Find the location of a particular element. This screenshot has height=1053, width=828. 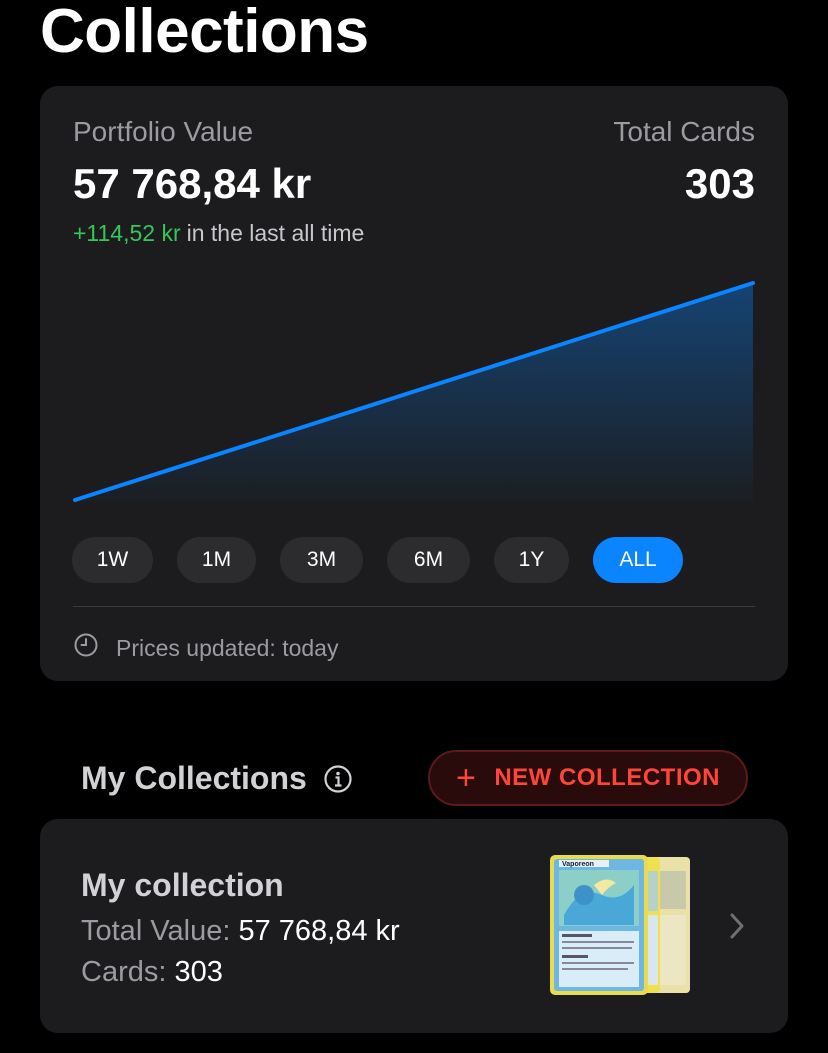

total-cards-value: 303 is located at coordinates (719, 183).